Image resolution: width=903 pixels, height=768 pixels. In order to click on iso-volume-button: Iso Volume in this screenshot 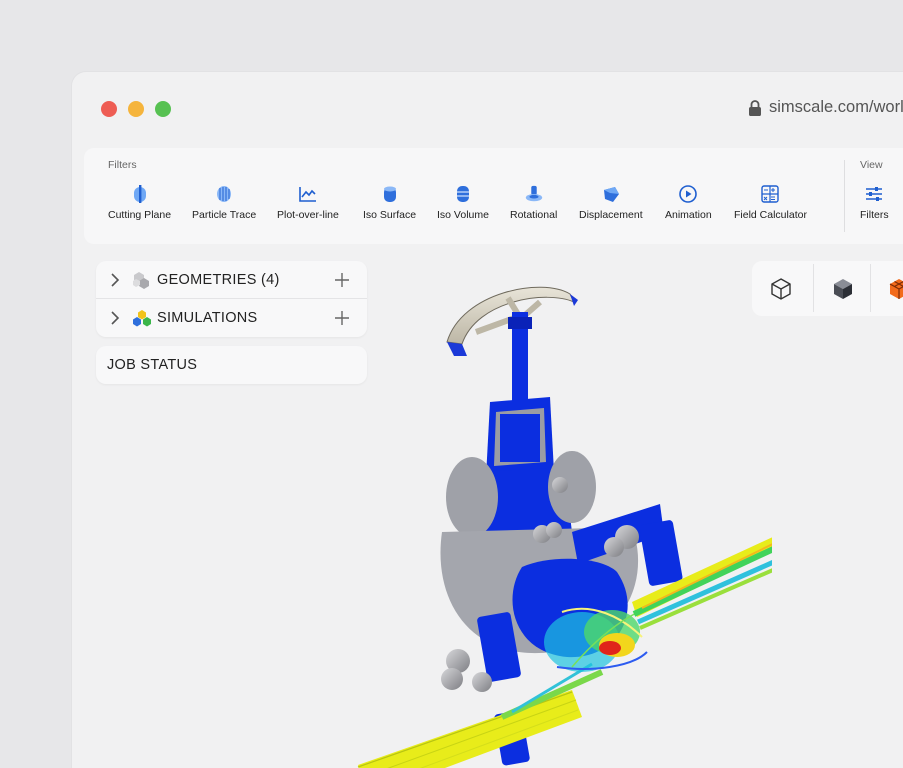, I will do `click(463, 202)`.